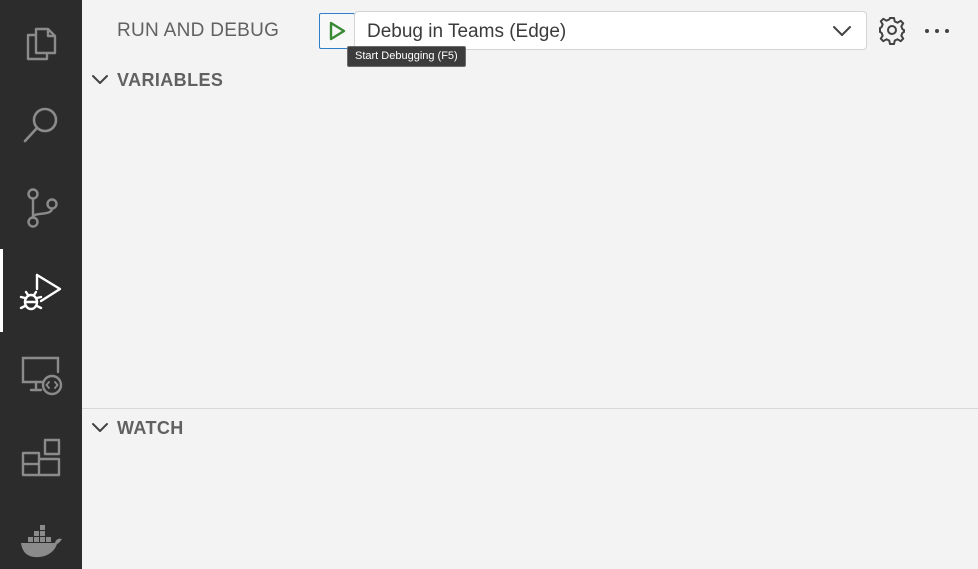 This screenshot has width=978, height=569. I want to click on start-debugging-tooltip: Start Debugging (F5), so click(406, 56).